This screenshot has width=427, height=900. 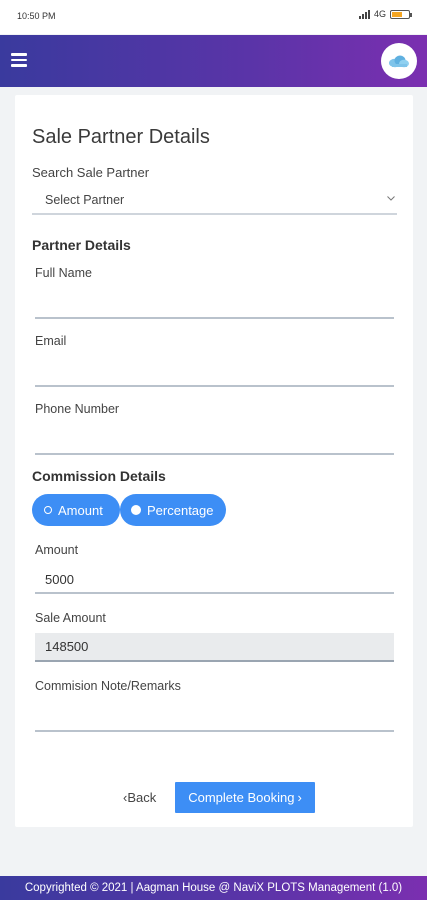 I want to click on remarks-label: Commision Note/Remarks, so click(x=108, y=686).